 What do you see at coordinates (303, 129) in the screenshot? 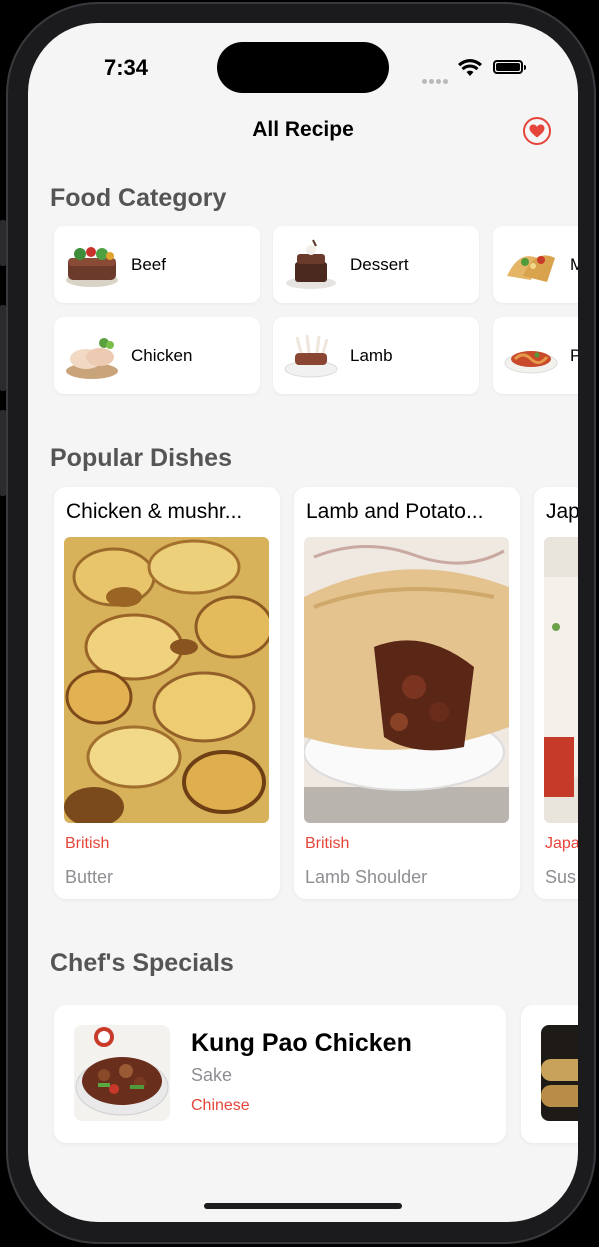
I see `page-title: All Recipe` at bounding box center [303, 129].